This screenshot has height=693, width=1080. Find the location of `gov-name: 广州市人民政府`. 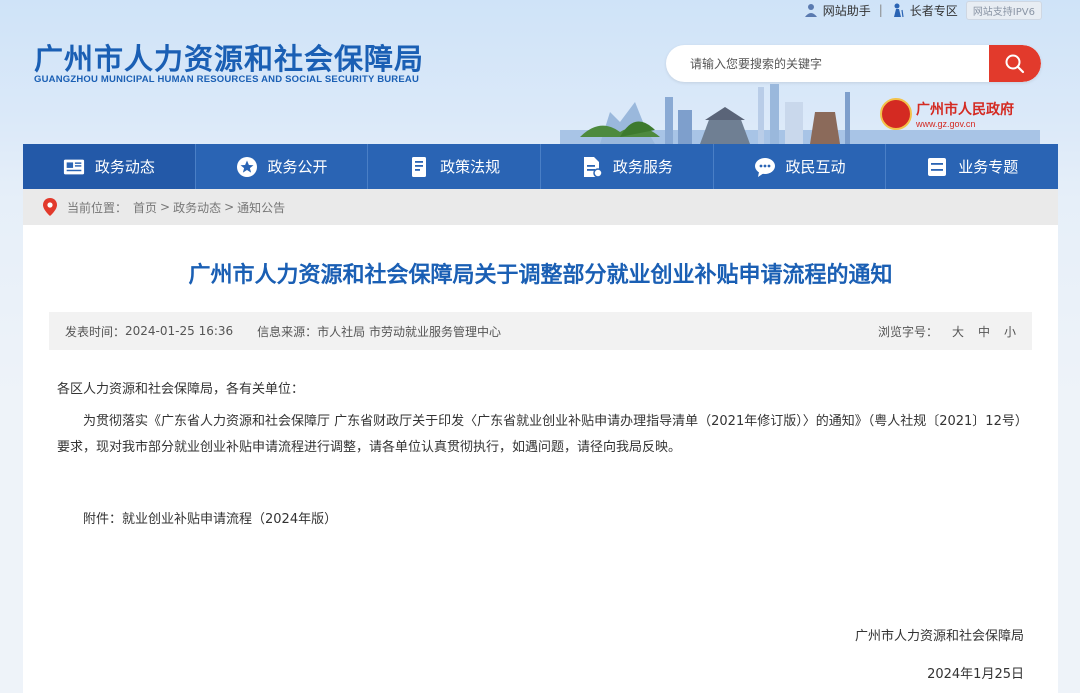

gov-name: 广州市人民政府 is located at coordinates (965, 110).